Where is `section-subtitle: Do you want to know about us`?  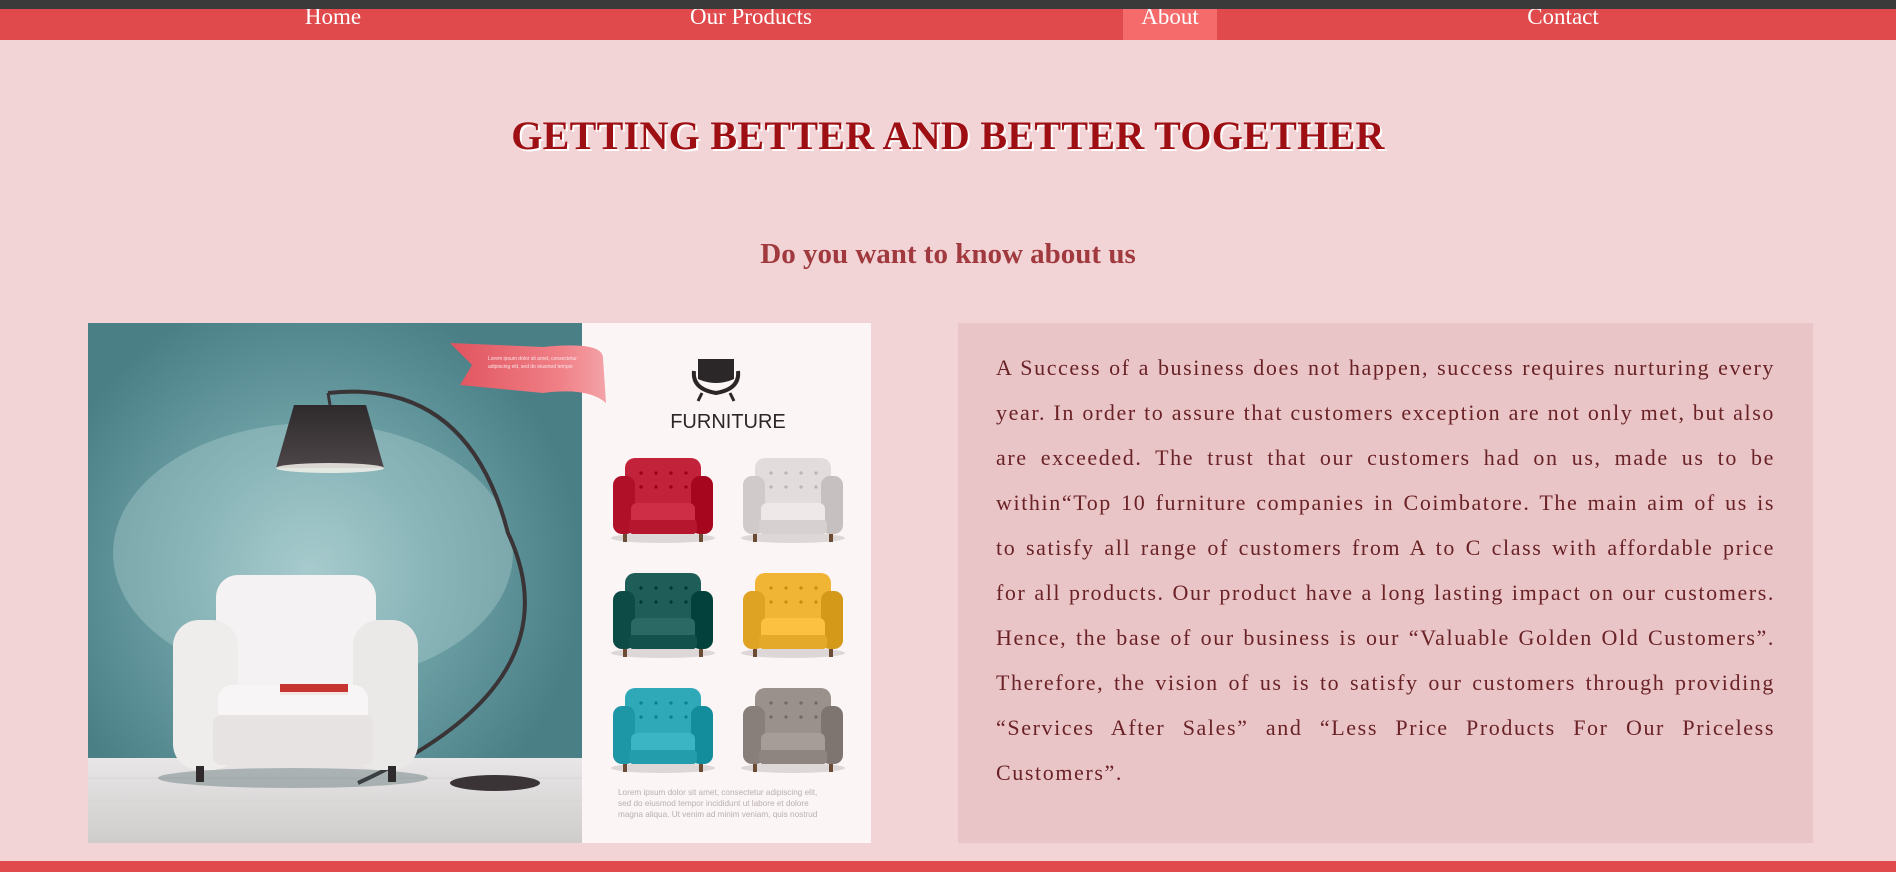
section-subtitle: Do you want to know about us is located at coordinates (948, 254).